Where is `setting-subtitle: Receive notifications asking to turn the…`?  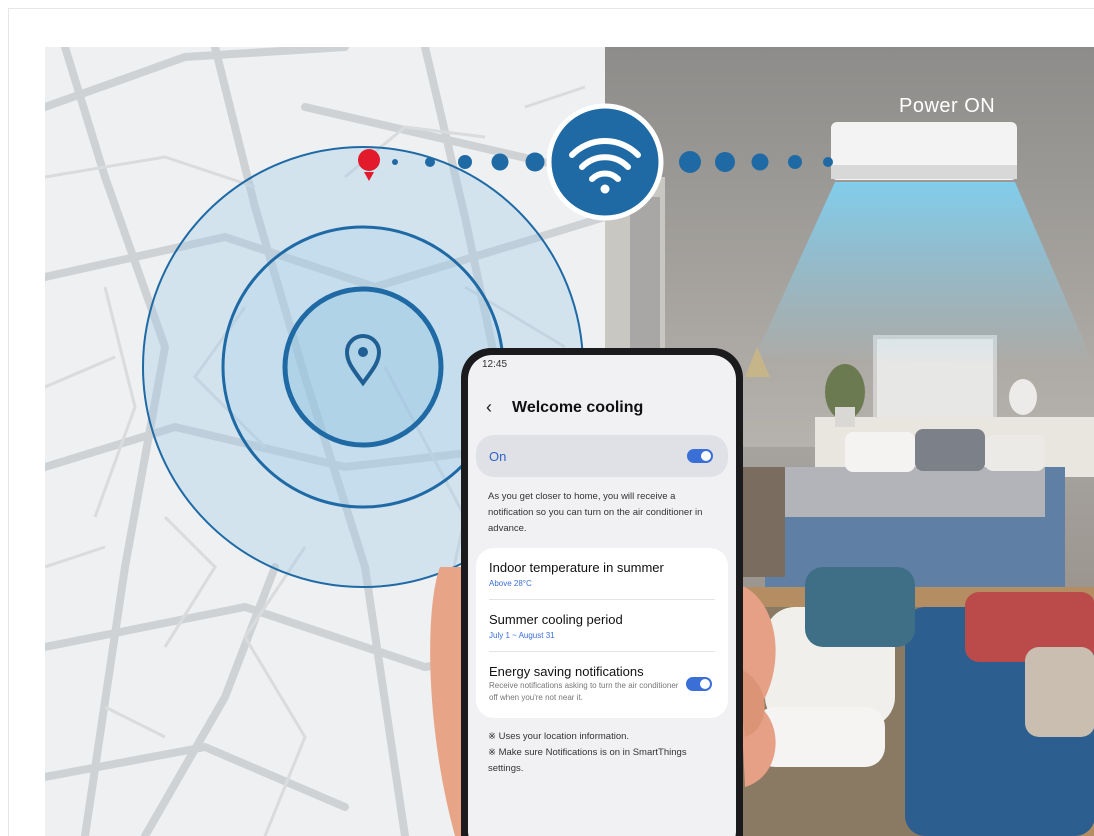 setting-subtitle: Receive notifications asking to turn the… is located at coordinates (584, 691).